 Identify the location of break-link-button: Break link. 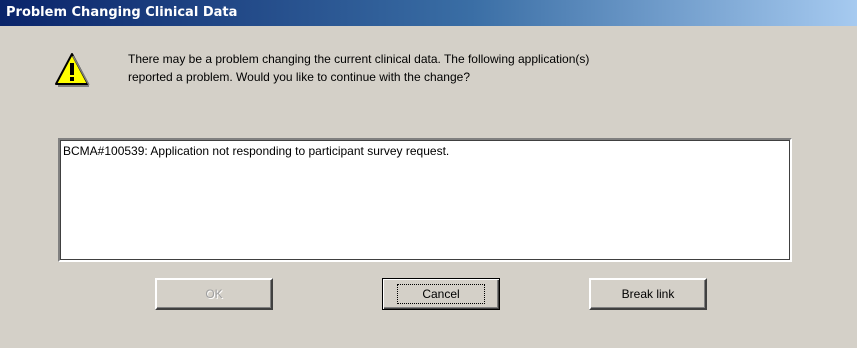
(648, 294).